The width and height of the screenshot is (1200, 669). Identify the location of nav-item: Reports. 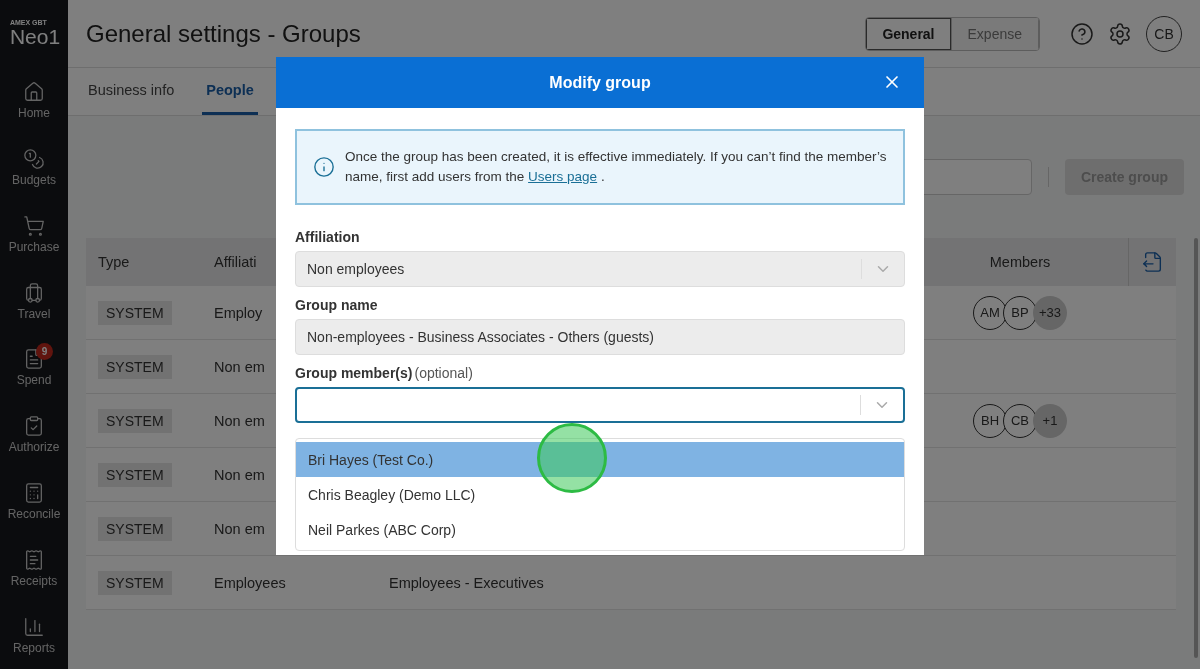
(34, 635).